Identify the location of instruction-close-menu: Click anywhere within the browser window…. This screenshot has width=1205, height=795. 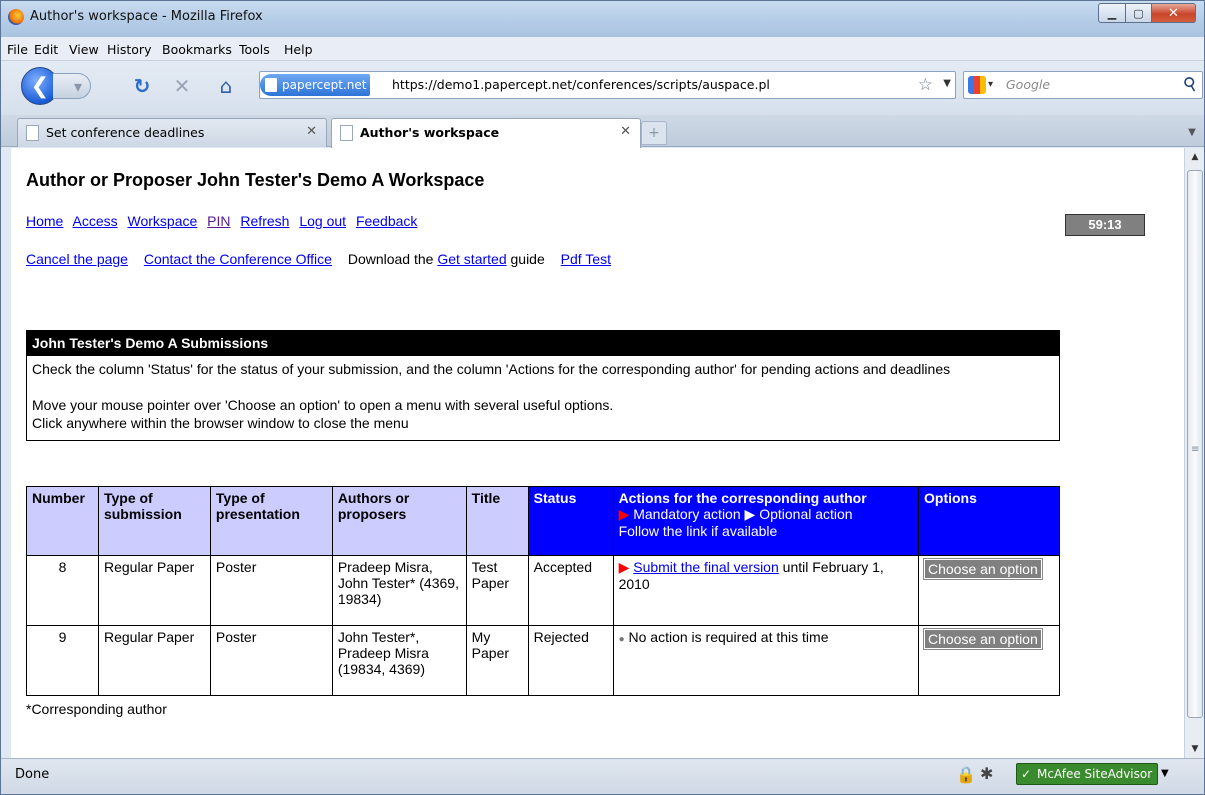
(220, 423).